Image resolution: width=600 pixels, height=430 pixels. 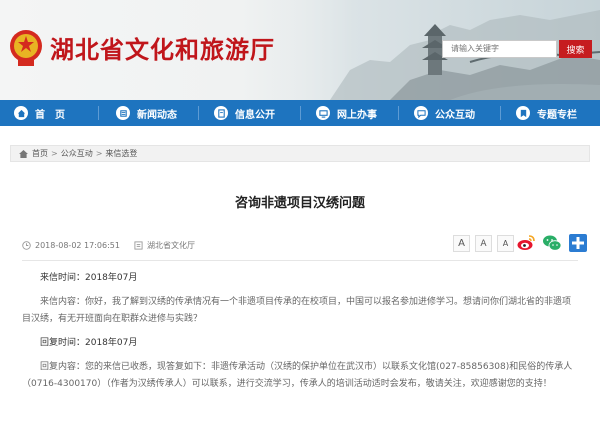 What do you see at coordinates (552, 243) in the screenshot?
I see `wechat-icon` at bounding box center [552, 243].